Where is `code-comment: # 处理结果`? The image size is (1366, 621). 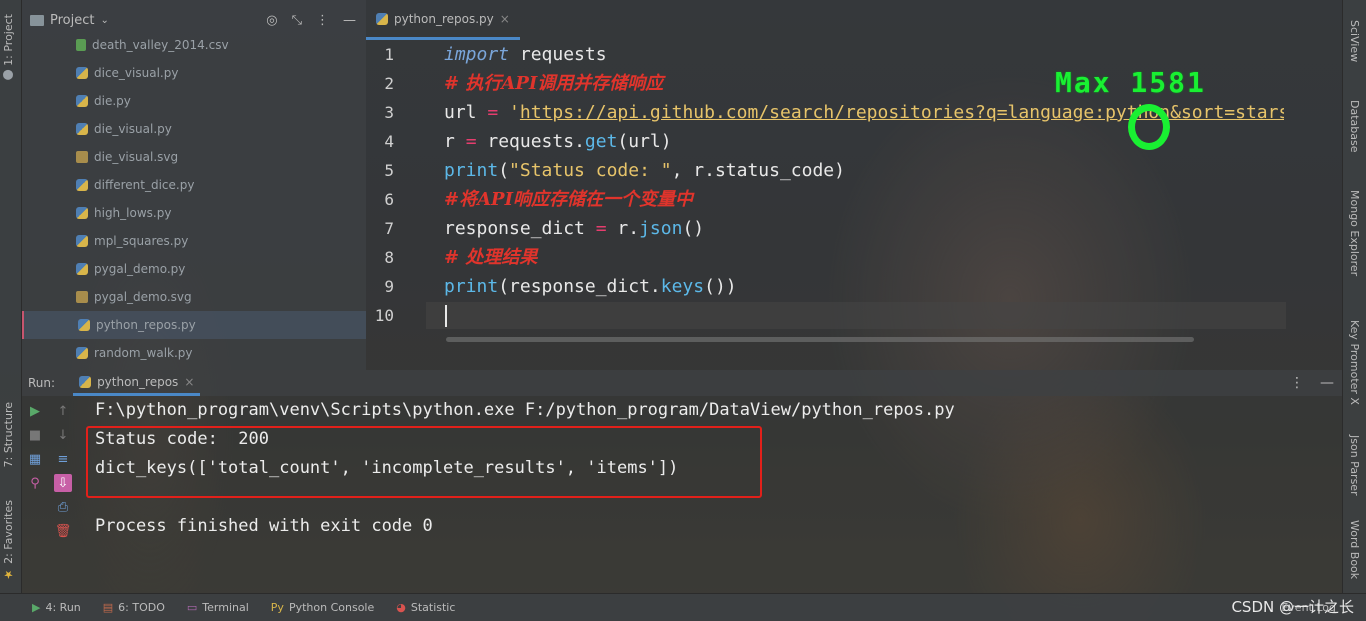
code-comment: # 处理结果 is located at coordinates (491, 257).